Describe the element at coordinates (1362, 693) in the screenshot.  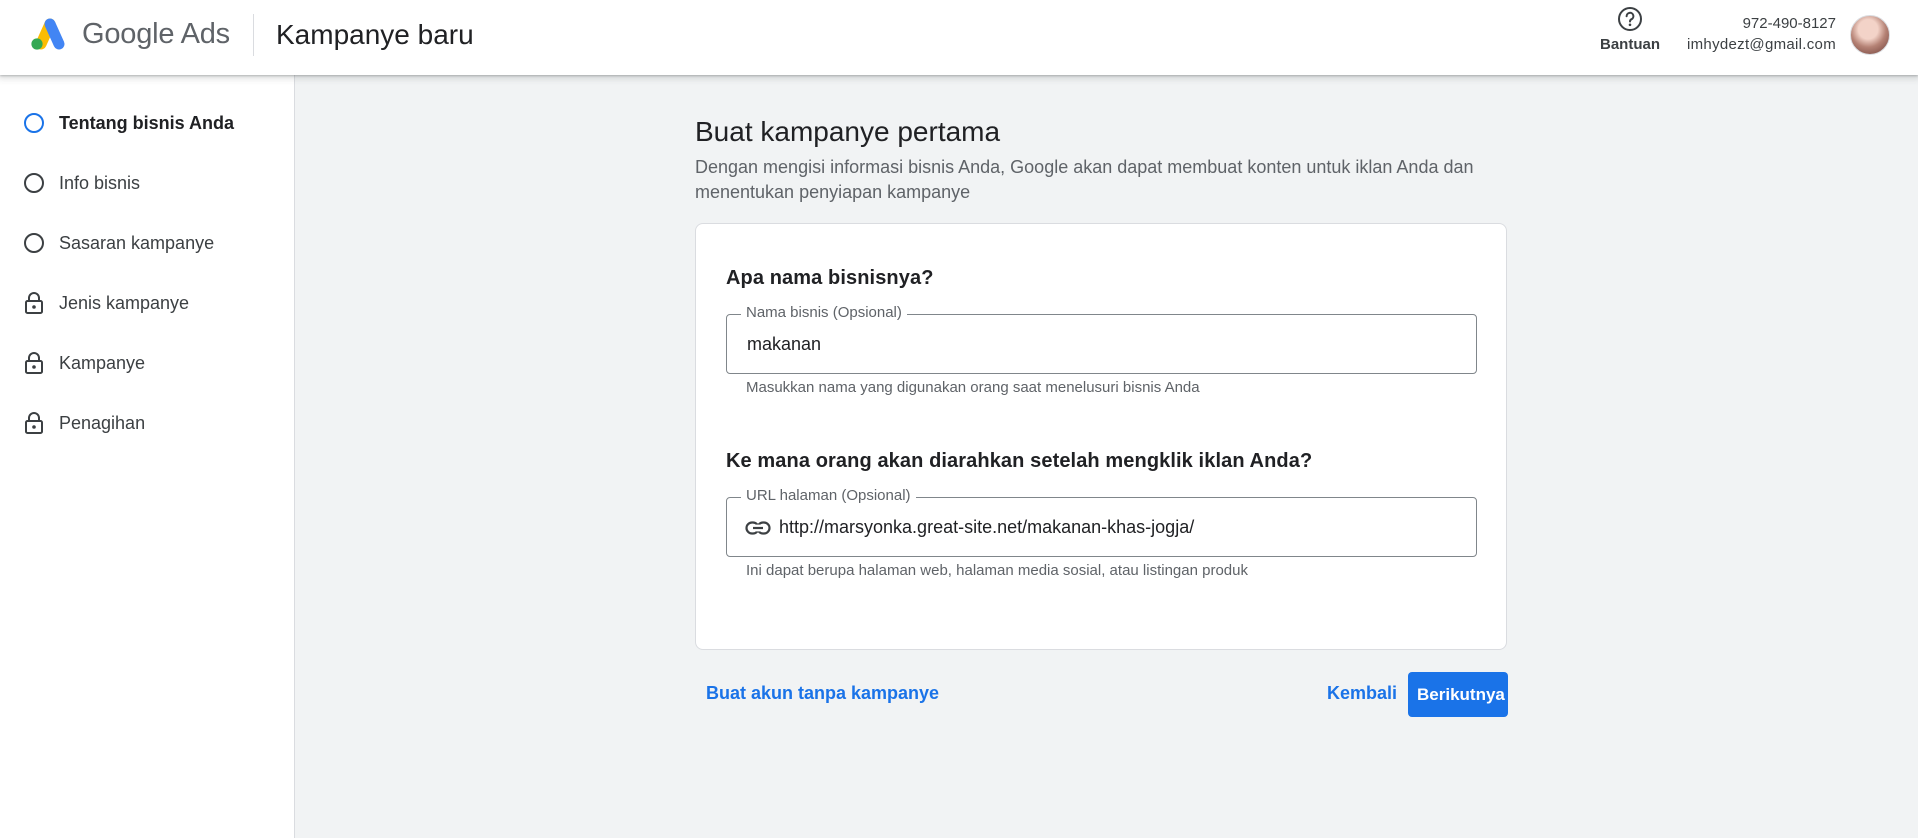
I see `back-button: Kembali` at that location.